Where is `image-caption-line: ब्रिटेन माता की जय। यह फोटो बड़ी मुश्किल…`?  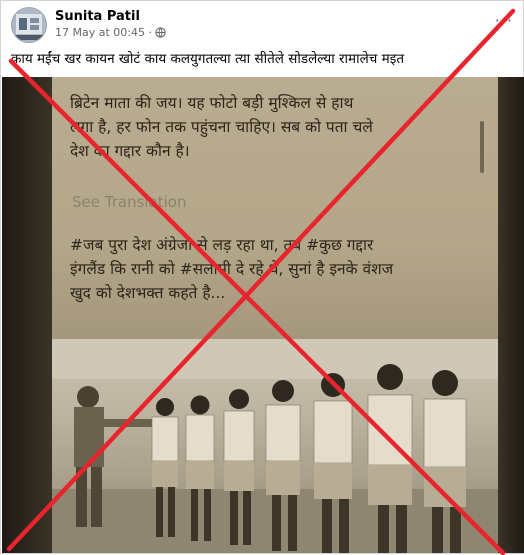 image-caption-line: ब्रिटेन माता की जय। यह फोटो बड़ी मुश्किल… is located at coordinates (212, 103).